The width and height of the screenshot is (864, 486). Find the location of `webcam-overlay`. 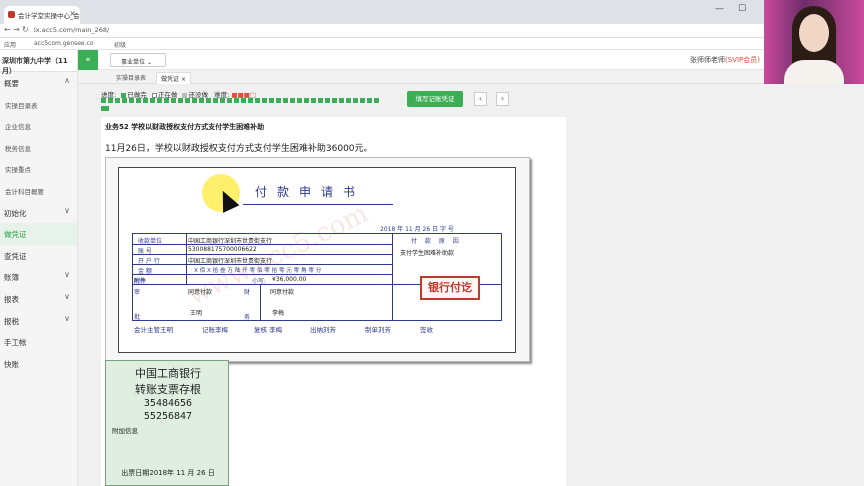

webcam-overlay is located at coordinates (814, 42).